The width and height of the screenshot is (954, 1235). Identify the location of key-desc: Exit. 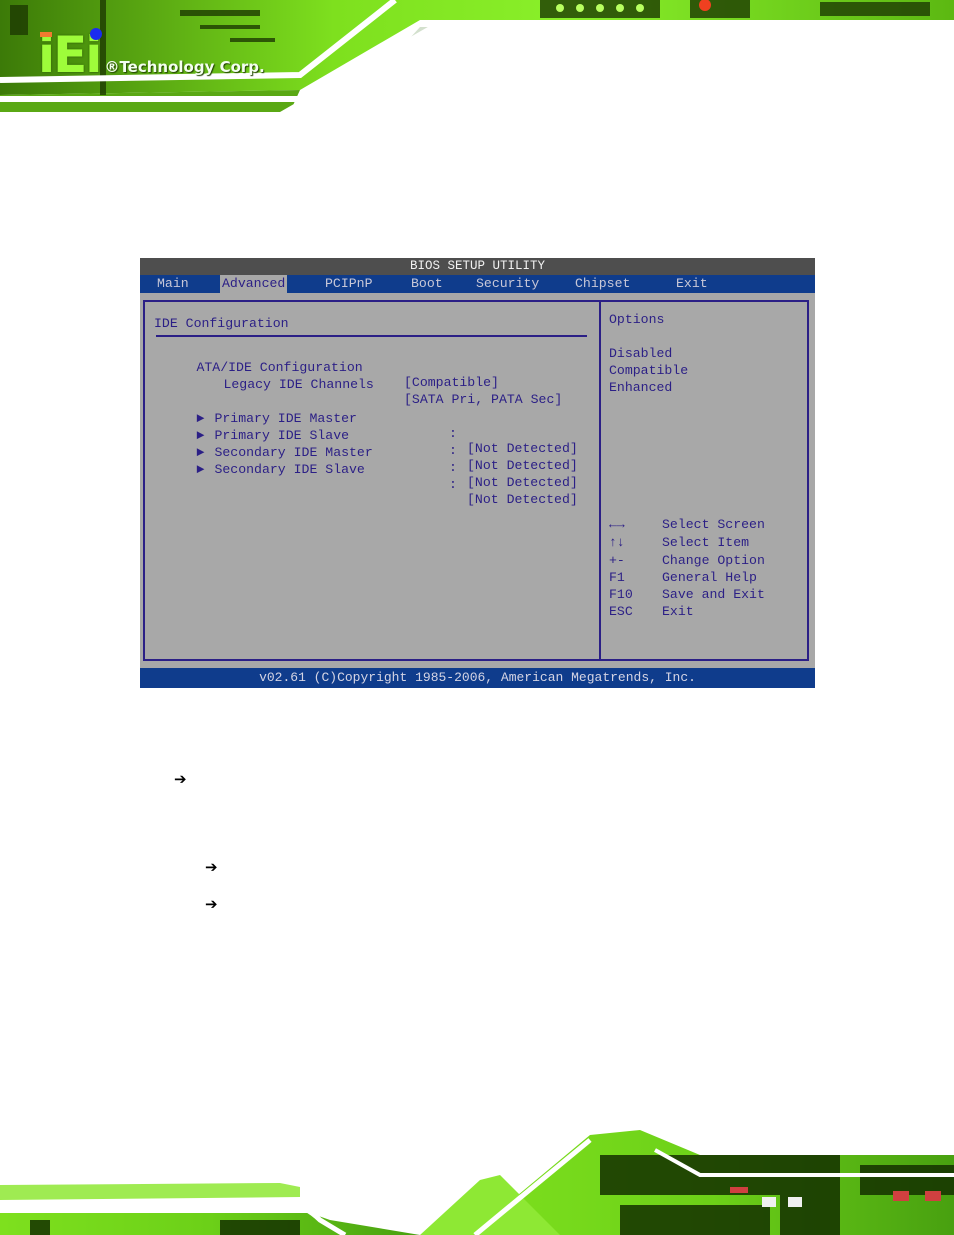
(678, 611).